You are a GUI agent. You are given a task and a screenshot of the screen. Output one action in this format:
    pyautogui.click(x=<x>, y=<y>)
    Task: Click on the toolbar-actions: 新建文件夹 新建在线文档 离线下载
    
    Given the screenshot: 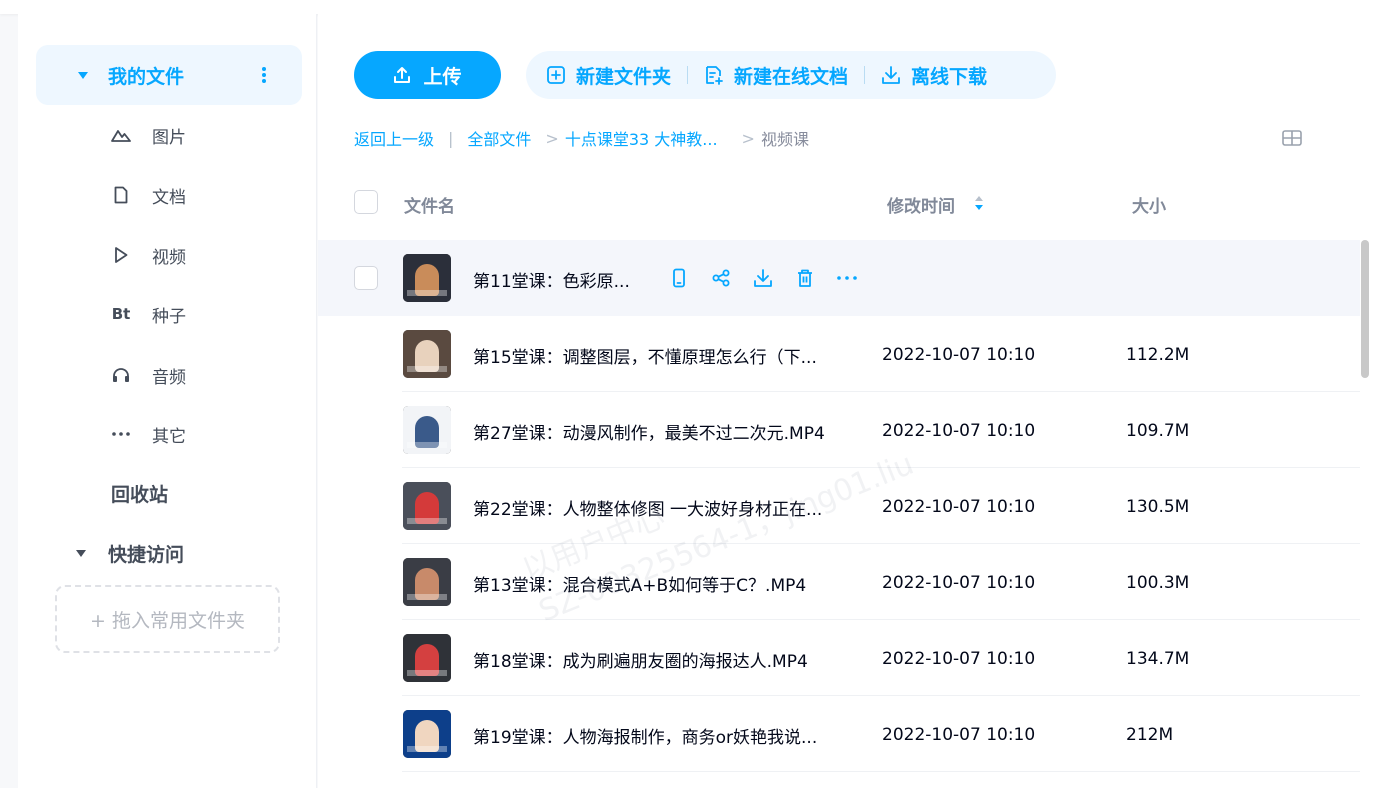 What is the action you would take?
    pyautogui.click(x=791, y=75)
    